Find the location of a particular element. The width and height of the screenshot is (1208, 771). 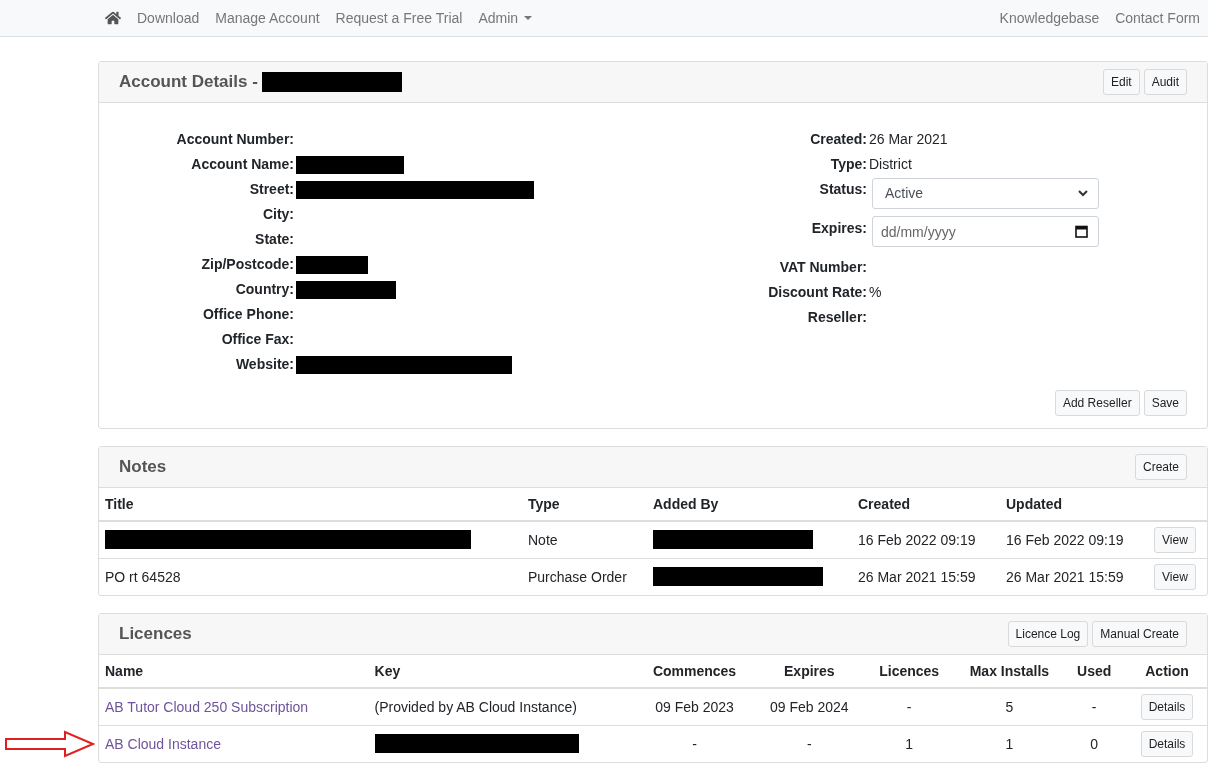

table-cell: PO rt 64528 is located at coordinates (143, 576).